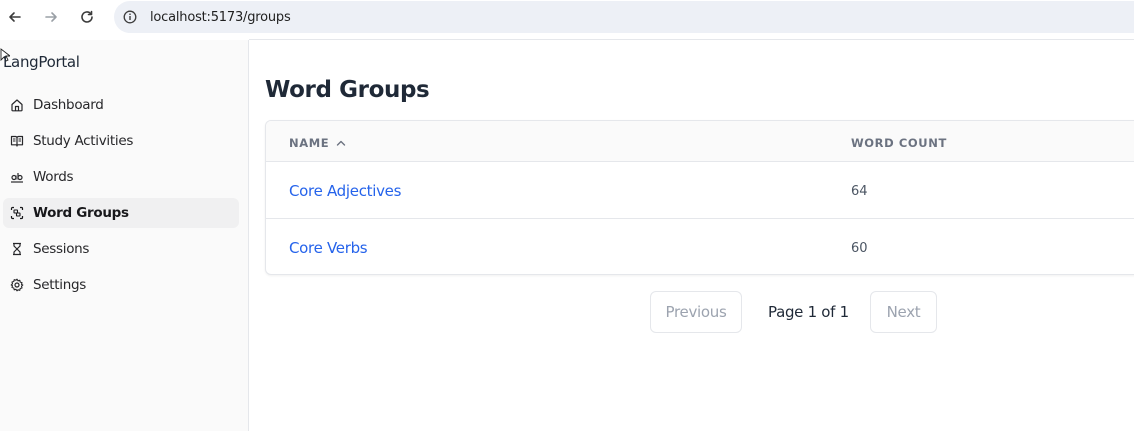 Image resolution: width=1134 pixels, height=431 pixels. What do you see at coordinates (17, 141) in the screenshot?
I see `book-open-icon` at bounding box center [17, 141].